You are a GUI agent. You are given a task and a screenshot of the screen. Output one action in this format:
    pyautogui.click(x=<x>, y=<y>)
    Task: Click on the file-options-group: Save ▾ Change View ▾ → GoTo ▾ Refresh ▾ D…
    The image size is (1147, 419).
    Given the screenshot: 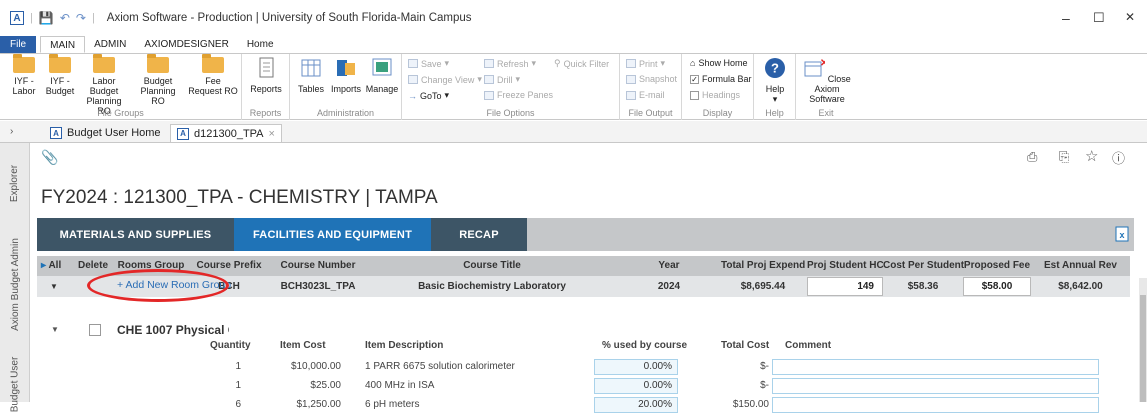 What is the action you would take?
    pyautogui.click(x=511, y=87)
    